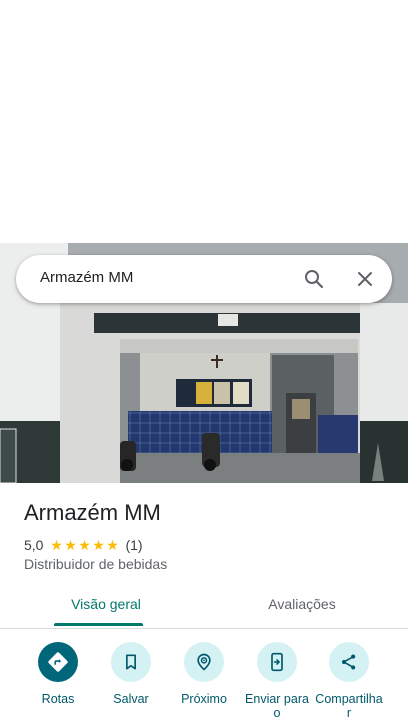 The image size is (408, 726). Describe the element at coordinates (58, 699) in the screenshot. I see `directions-label: Rotas` at that location.